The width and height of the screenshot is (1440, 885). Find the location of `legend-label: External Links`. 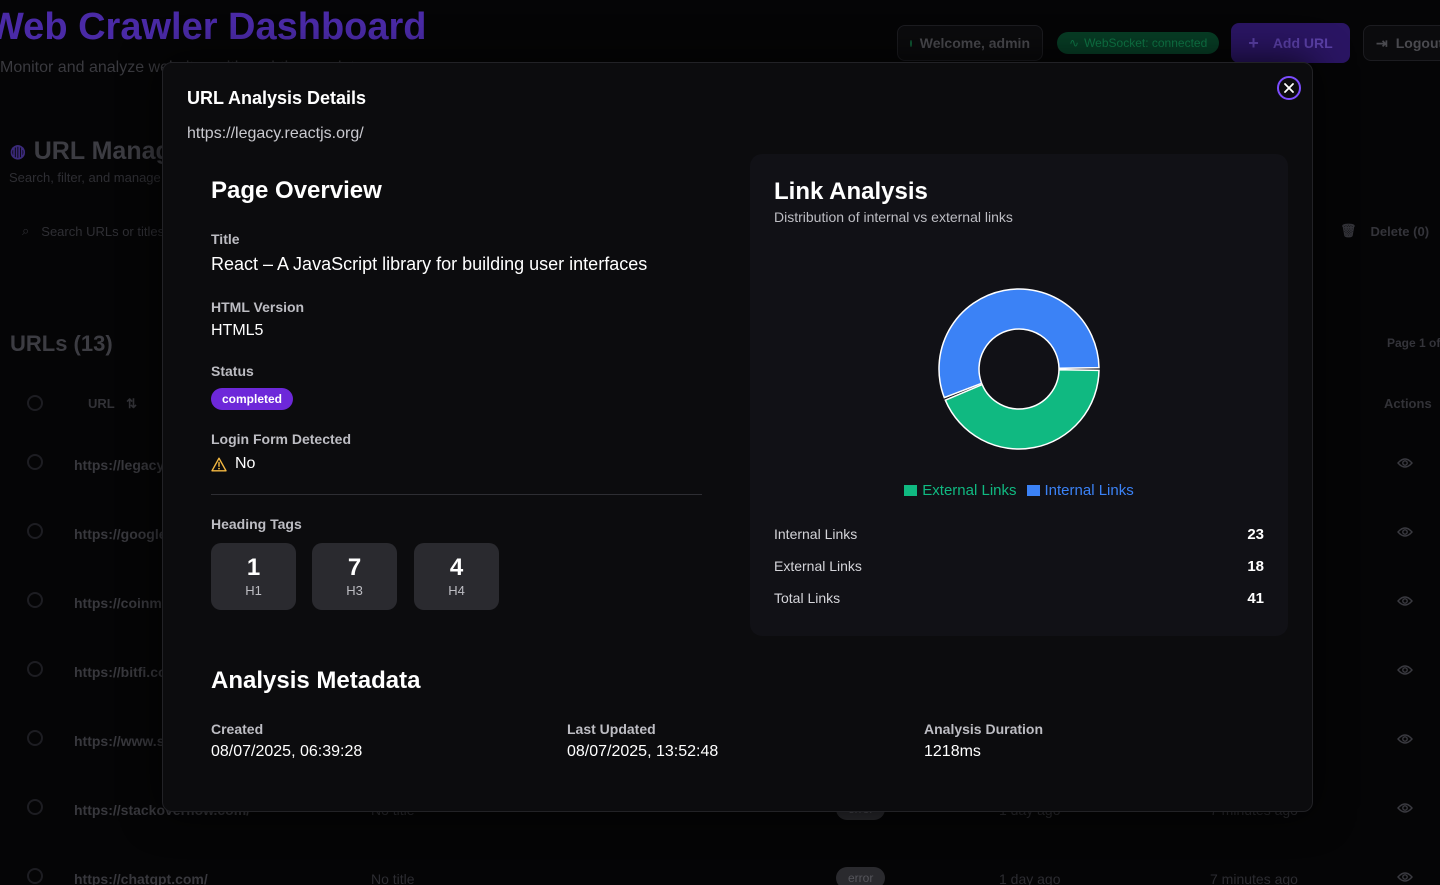

legend-label: External Links is located at coordinates (969, 490).